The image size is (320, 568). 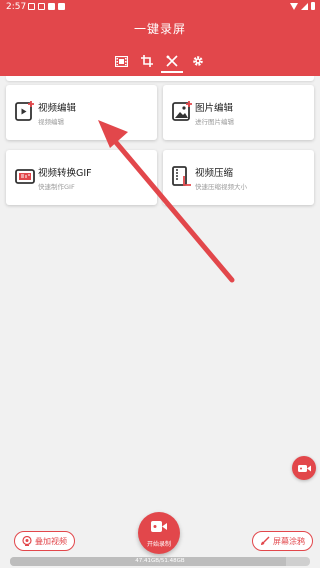 I want to click on tab-tools, so click(x=172, y=61).